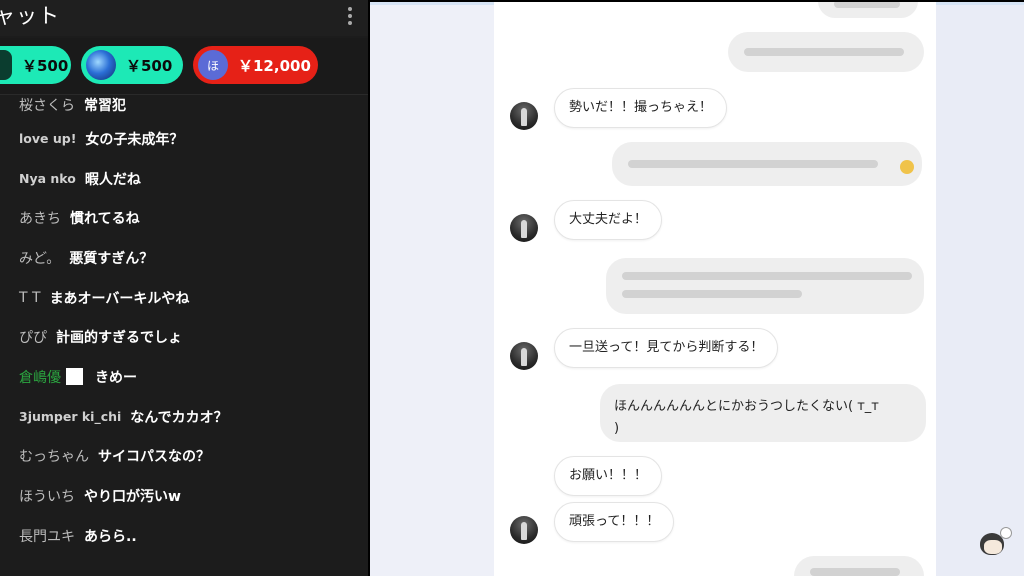 This screenshot has width=1024, height=576. Describe the element at coordinates (119, 338) in the screenshot. I see `chat-text: 計画的すぎるでしょ` at that location.